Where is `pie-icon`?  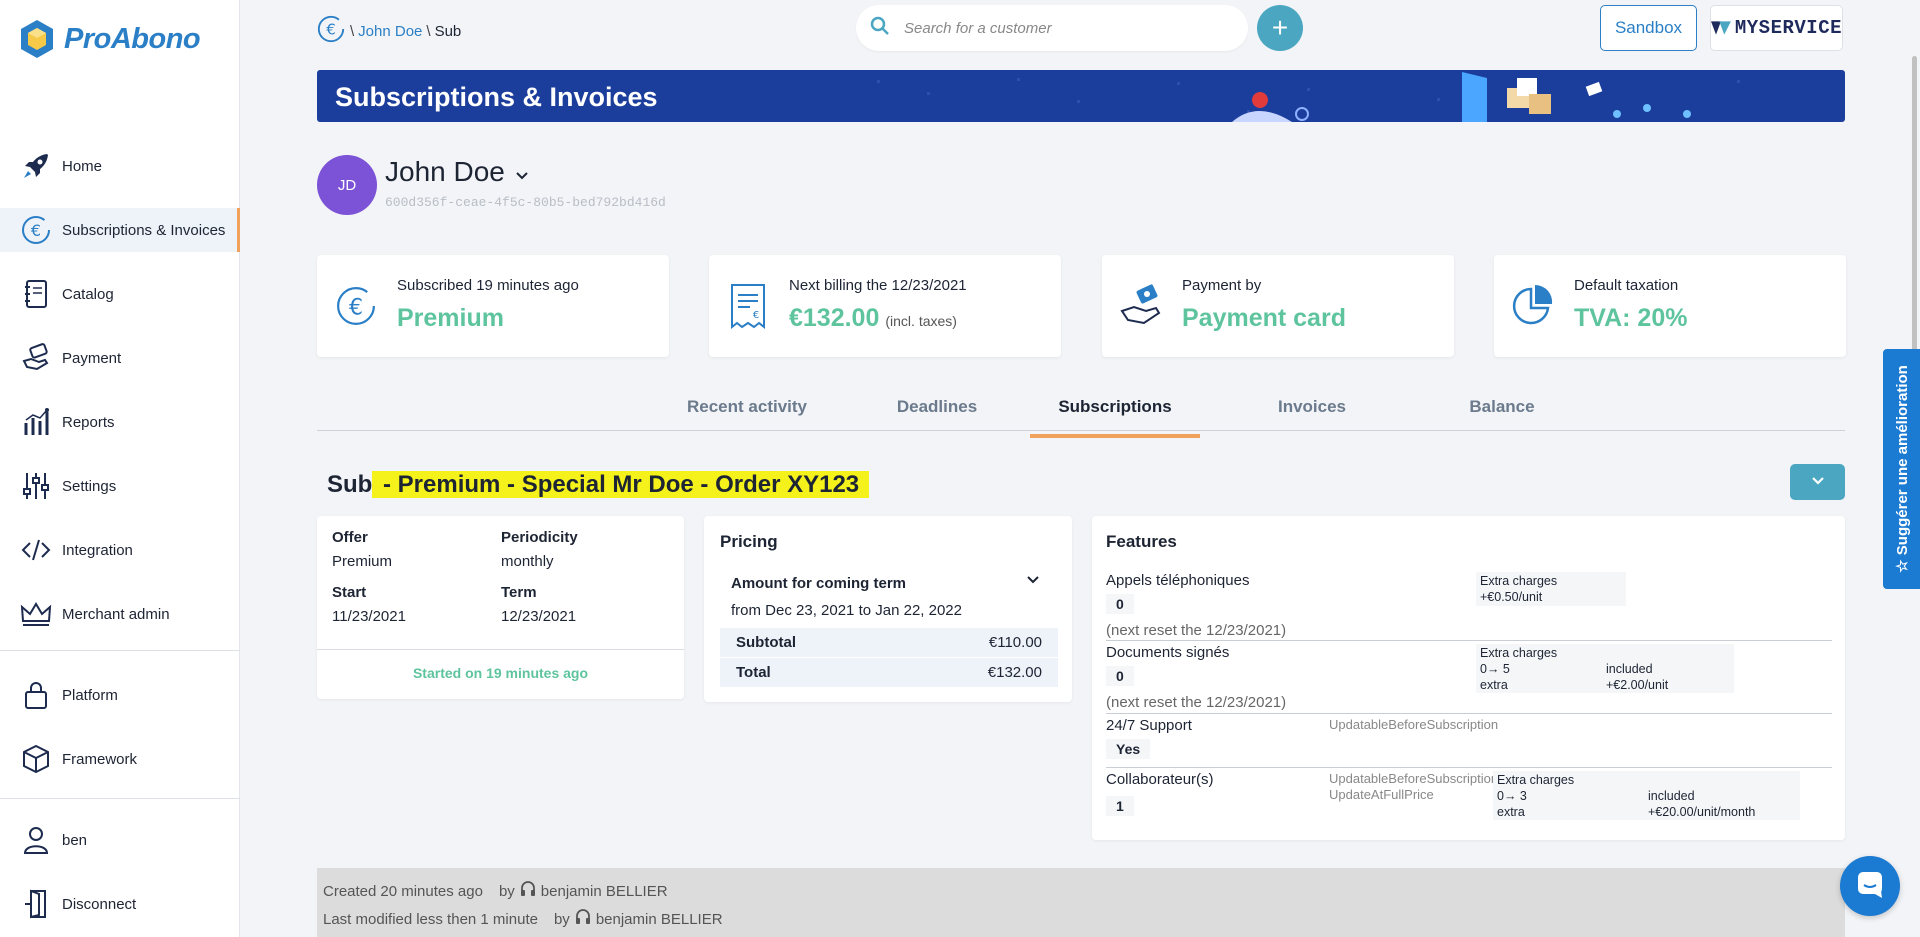
pie-icon is located at coordinates (1533, 306).